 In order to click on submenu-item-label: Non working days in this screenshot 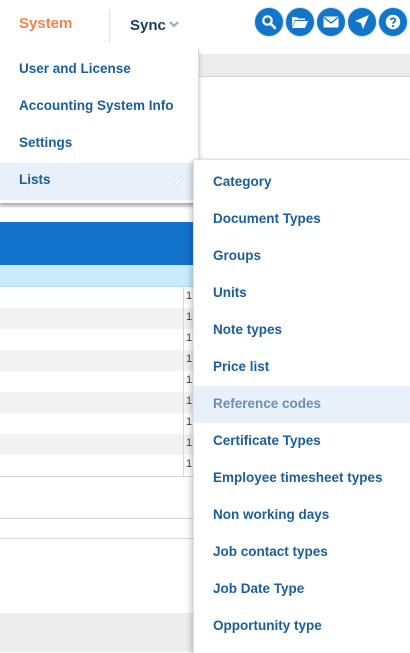, I will do `click(271, 514)`.